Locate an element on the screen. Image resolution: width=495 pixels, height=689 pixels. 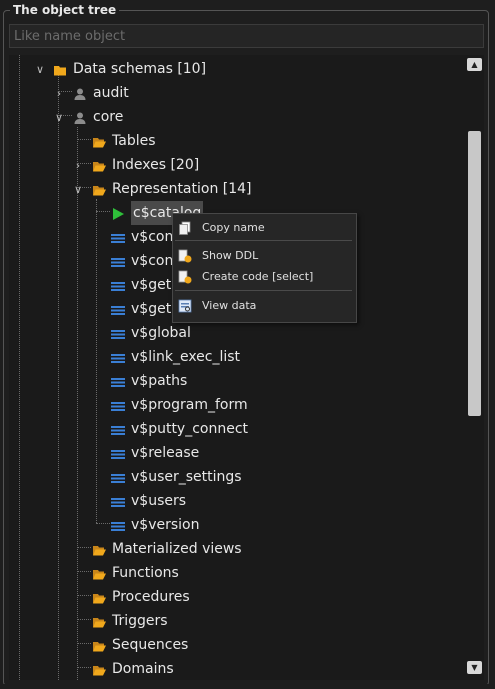
tree-node-data-schemas: ∨ Data schemas [10] is located at coordinates (120, 69).